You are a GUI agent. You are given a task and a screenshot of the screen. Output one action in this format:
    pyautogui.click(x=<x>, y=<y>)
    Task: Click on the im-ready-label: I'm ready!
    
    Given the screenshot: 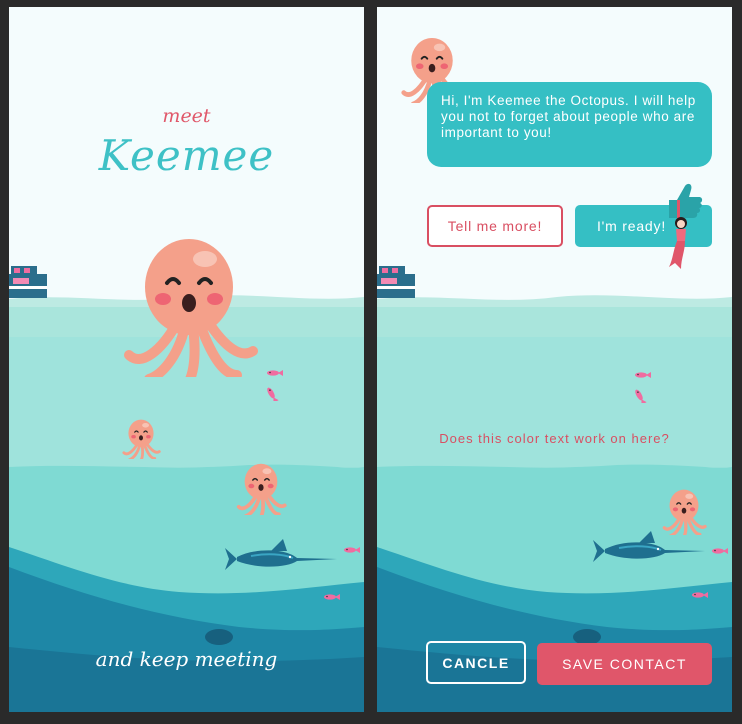 What is the action you would take?
    pyautogui.click(x=631, y=226)
    